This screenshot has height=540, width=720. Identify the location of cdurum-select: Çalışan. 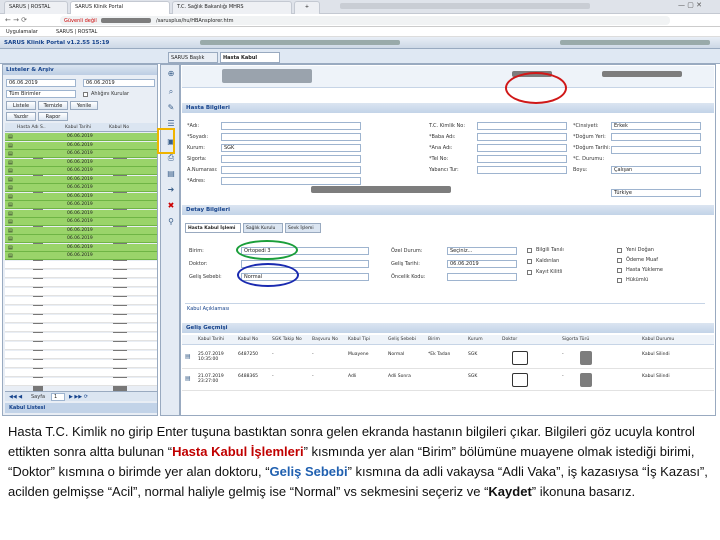
(656, 170).